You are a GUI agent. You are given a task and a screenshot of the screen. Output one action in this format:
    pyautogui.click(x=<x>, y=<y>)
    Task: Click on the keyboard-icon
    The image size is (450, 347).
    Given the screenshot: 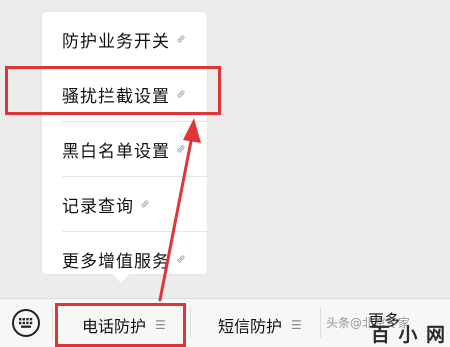 What is the action you would take?
    pyautogui.click(x=26, y=323)
    